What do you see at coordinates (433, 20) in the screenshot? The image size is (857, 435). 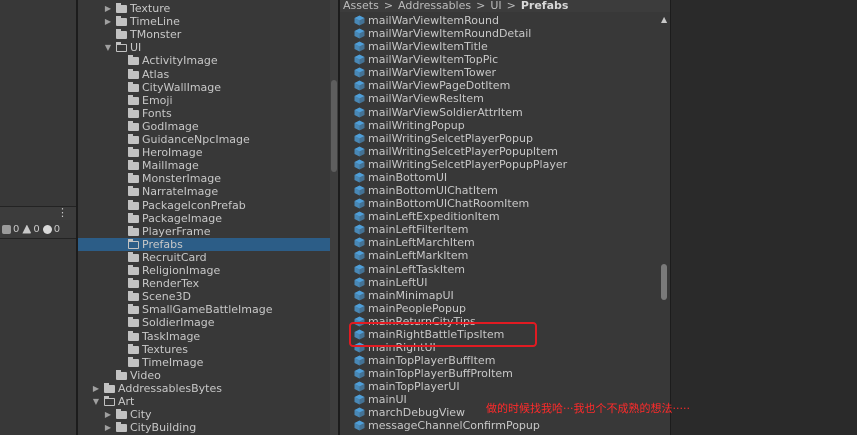 I see `file-item-label: mailWarViewItemRound` at bounding box center [433, 20].